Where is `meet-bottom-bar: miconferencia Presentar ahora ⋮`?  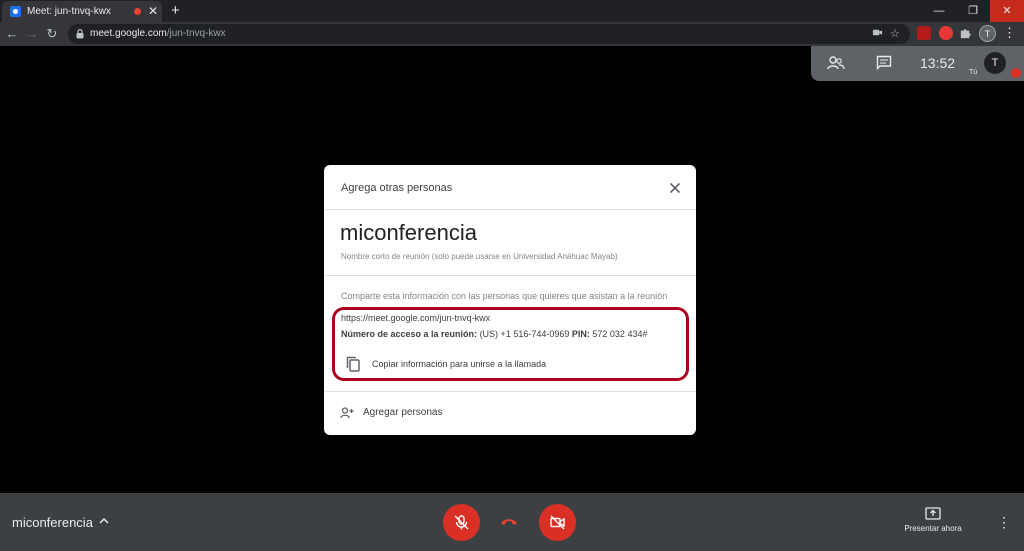
meet-bottom-bar: miconferencia Presentar ahora ⋮ is located at coordinates (512, 522).